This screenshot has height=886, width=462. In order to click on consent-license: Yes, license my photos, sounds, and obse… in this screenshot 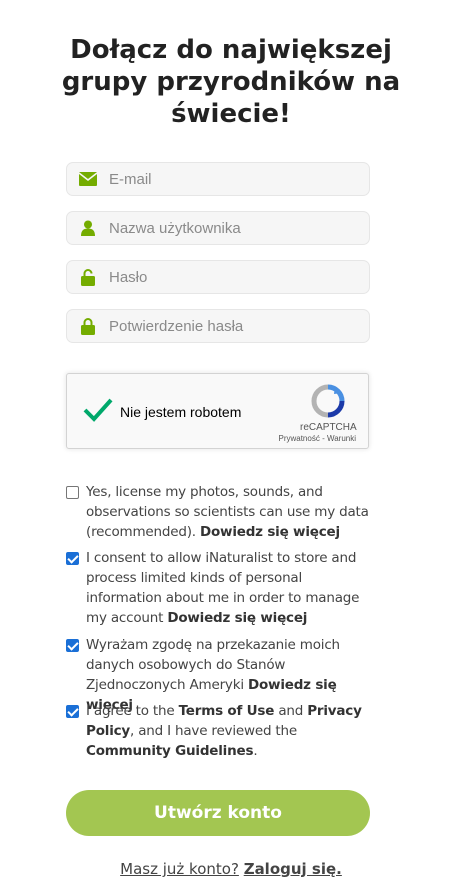, I will do `click(218, 512)`.